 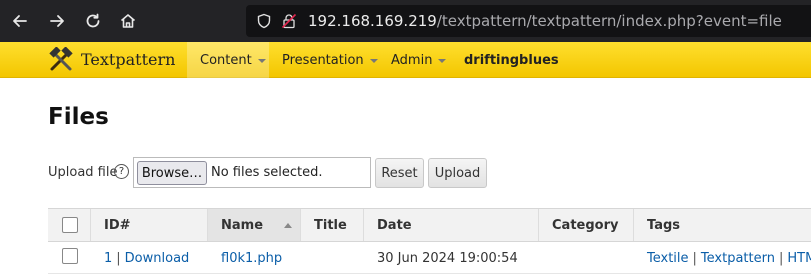 I want to click on column-name: Name, so click(x=254, y=225).